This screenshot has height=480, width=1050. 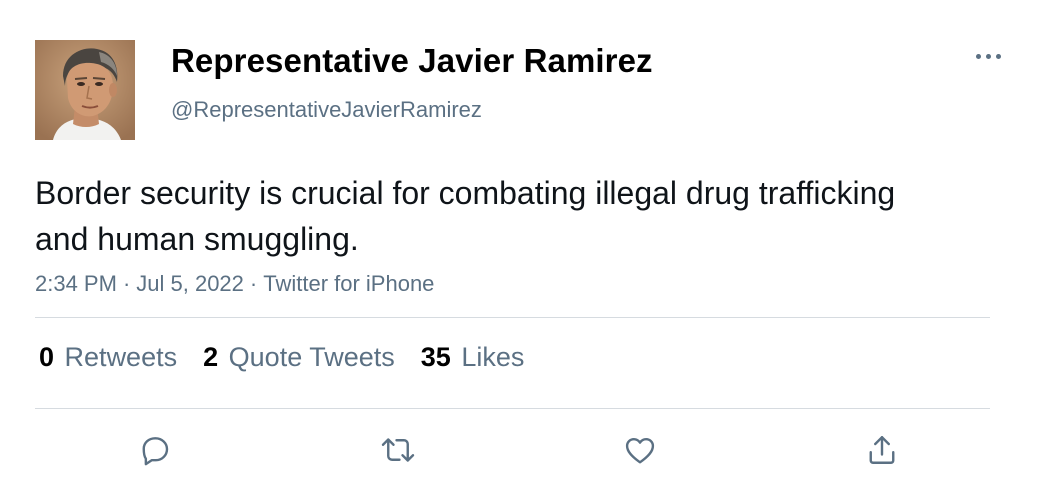 I want to click on retweets-count: 0, so click(x=47, y=357).